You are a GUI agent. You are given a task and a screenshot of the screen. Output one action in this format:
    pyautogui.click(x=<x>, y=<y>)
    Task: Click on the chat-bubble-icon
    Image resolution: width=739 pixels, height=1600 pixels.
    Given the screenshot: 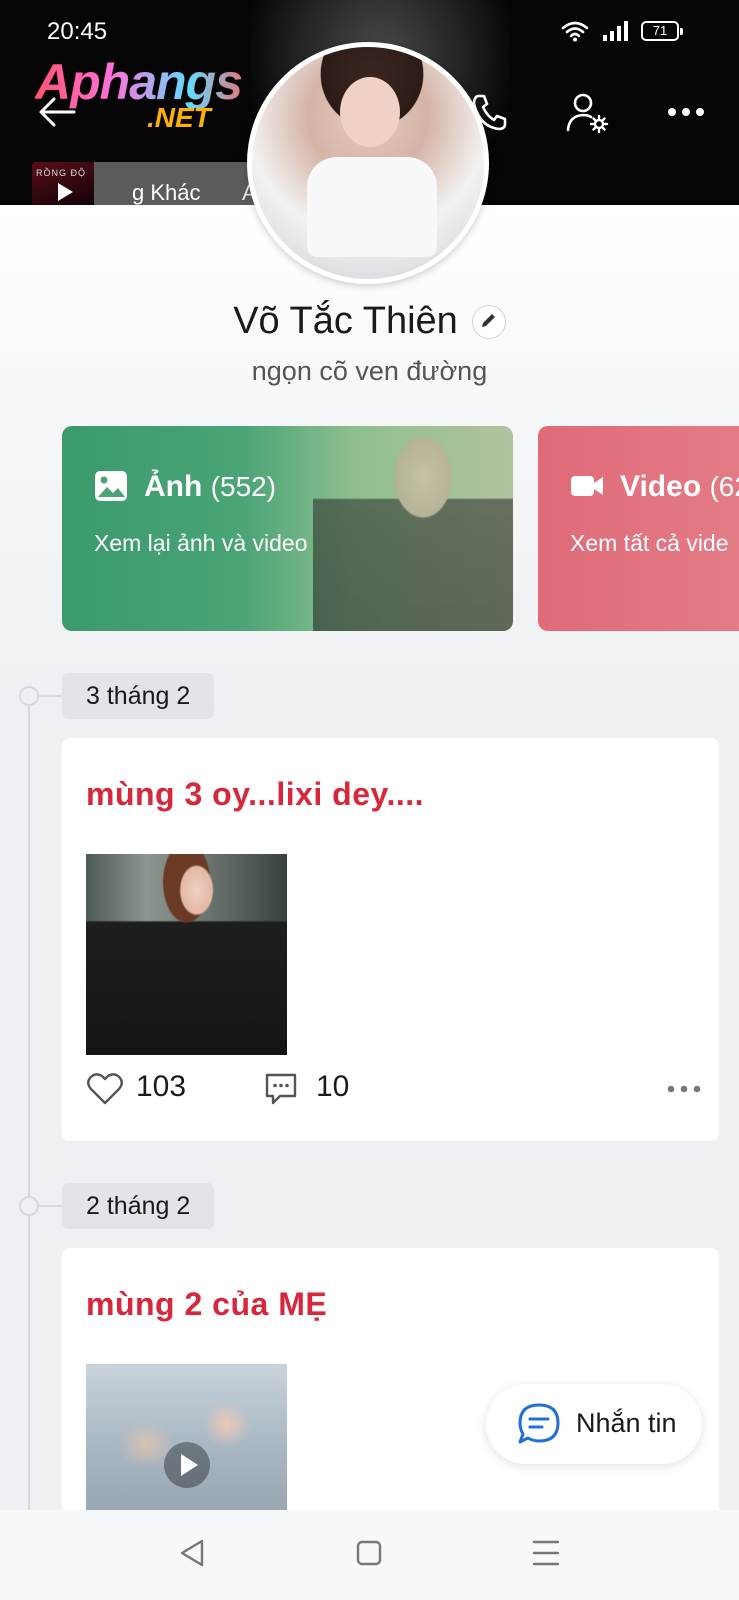 What is the action you would take?
    pyautogui.click(x=539, y=1423)
    